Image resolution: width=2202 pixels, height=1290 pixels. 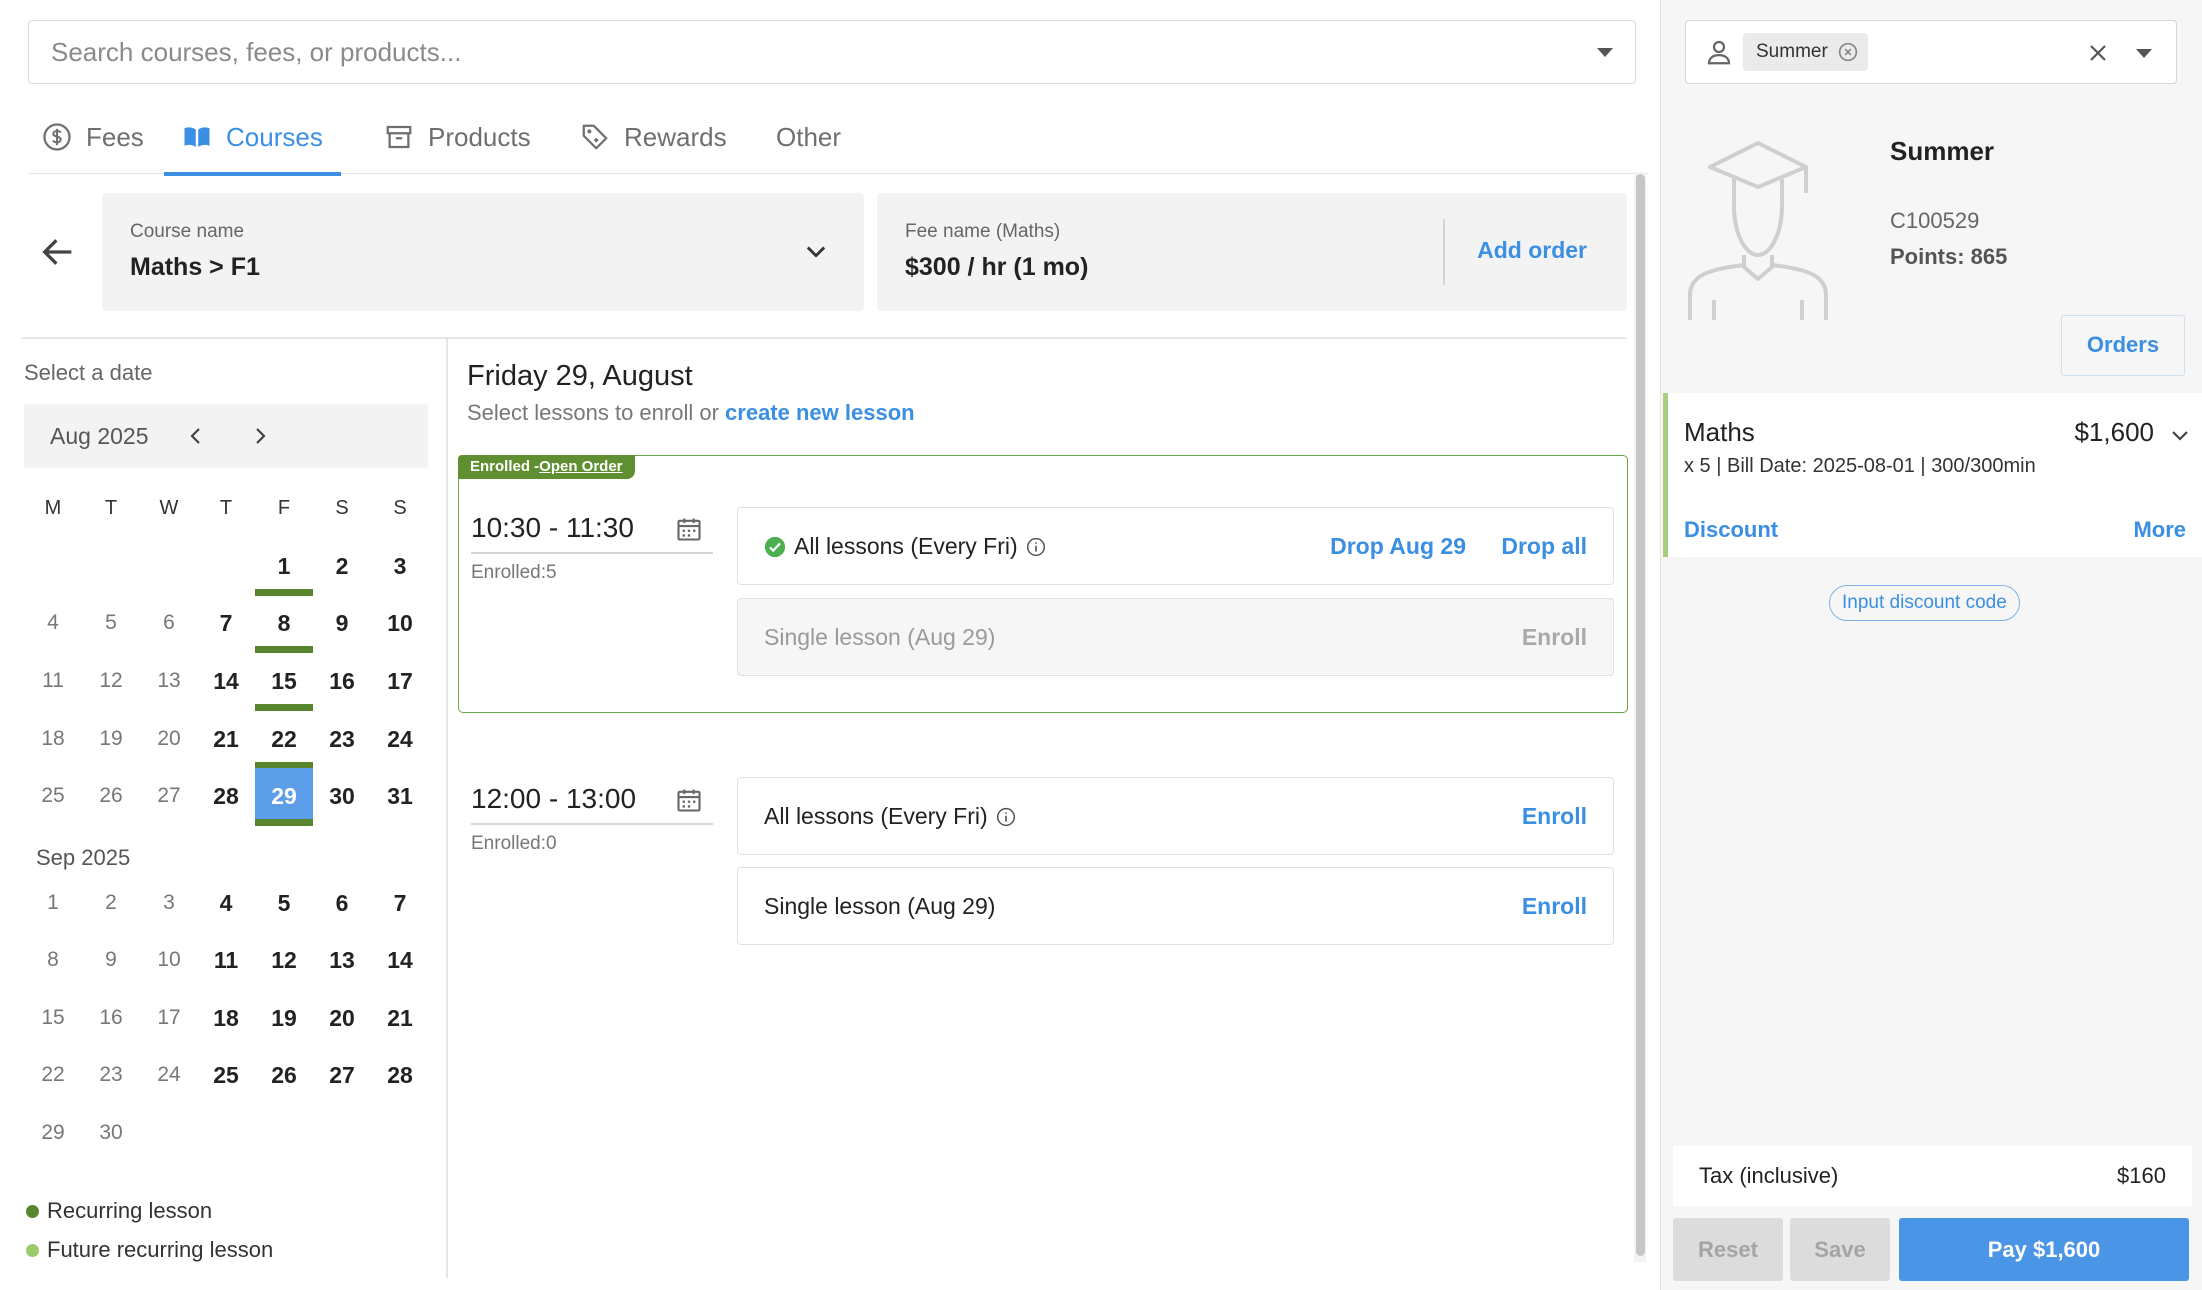 What do you see at coordinates (400, 796) in the screenshot?
I see `calendar-day: 31` at bounding box center [400, 796].